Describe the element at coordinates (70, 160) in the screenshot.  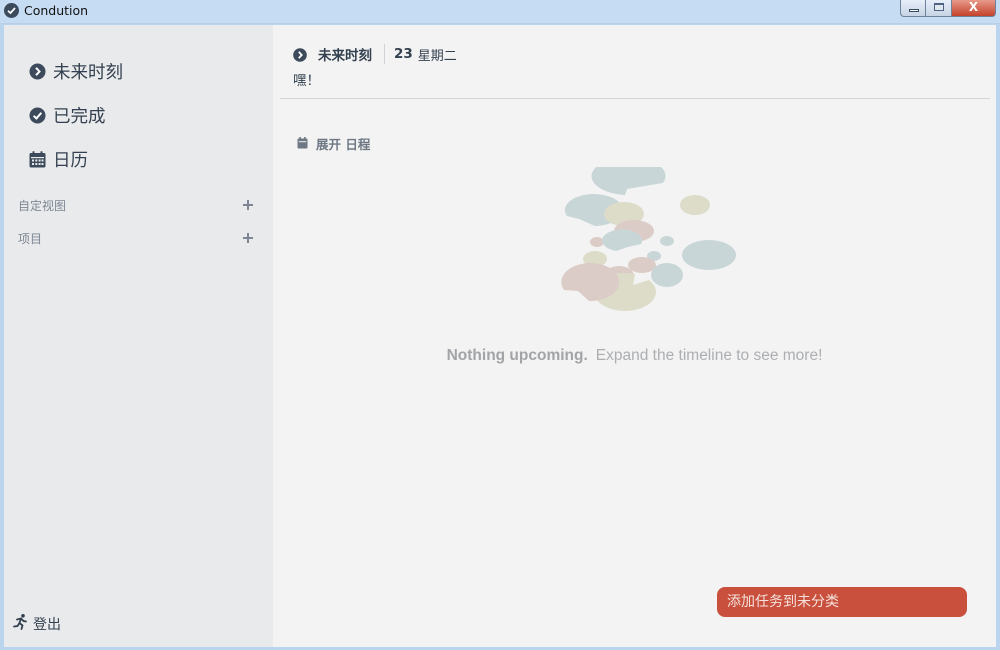
I see `nav-item-label: 日历` at that location.